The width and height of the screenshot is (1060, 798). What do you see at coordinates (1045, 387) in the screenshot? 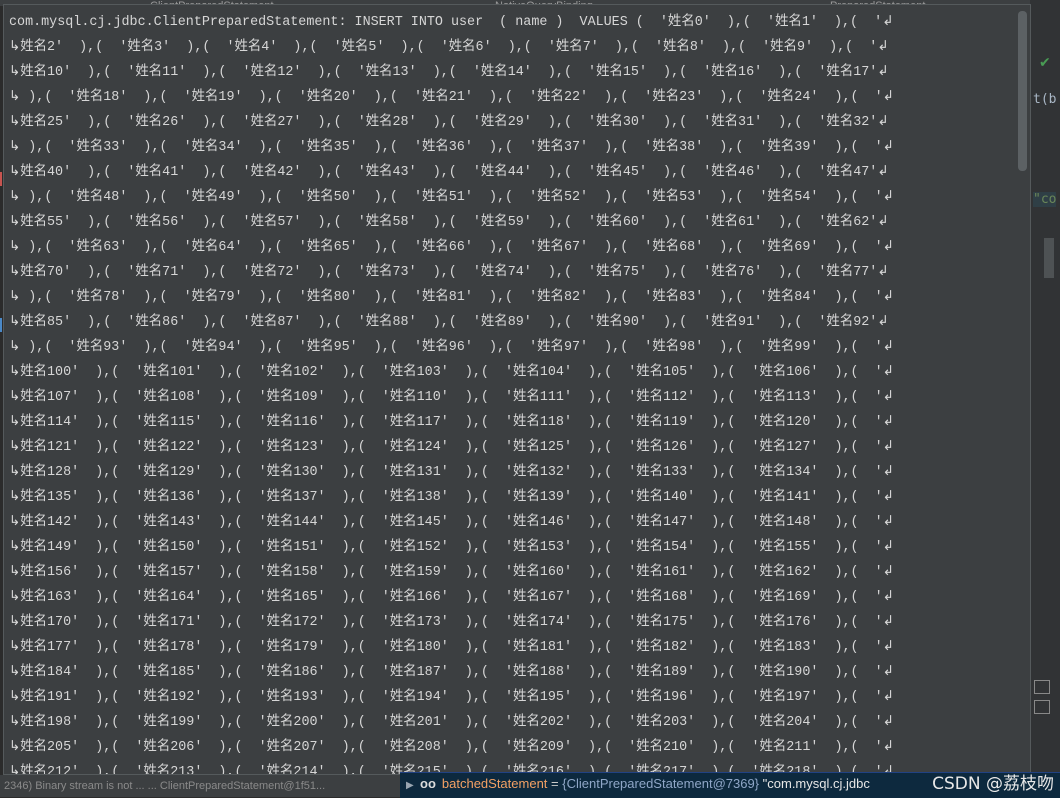
I see `editor-right-gutter` at bounding box center [1045, 387].